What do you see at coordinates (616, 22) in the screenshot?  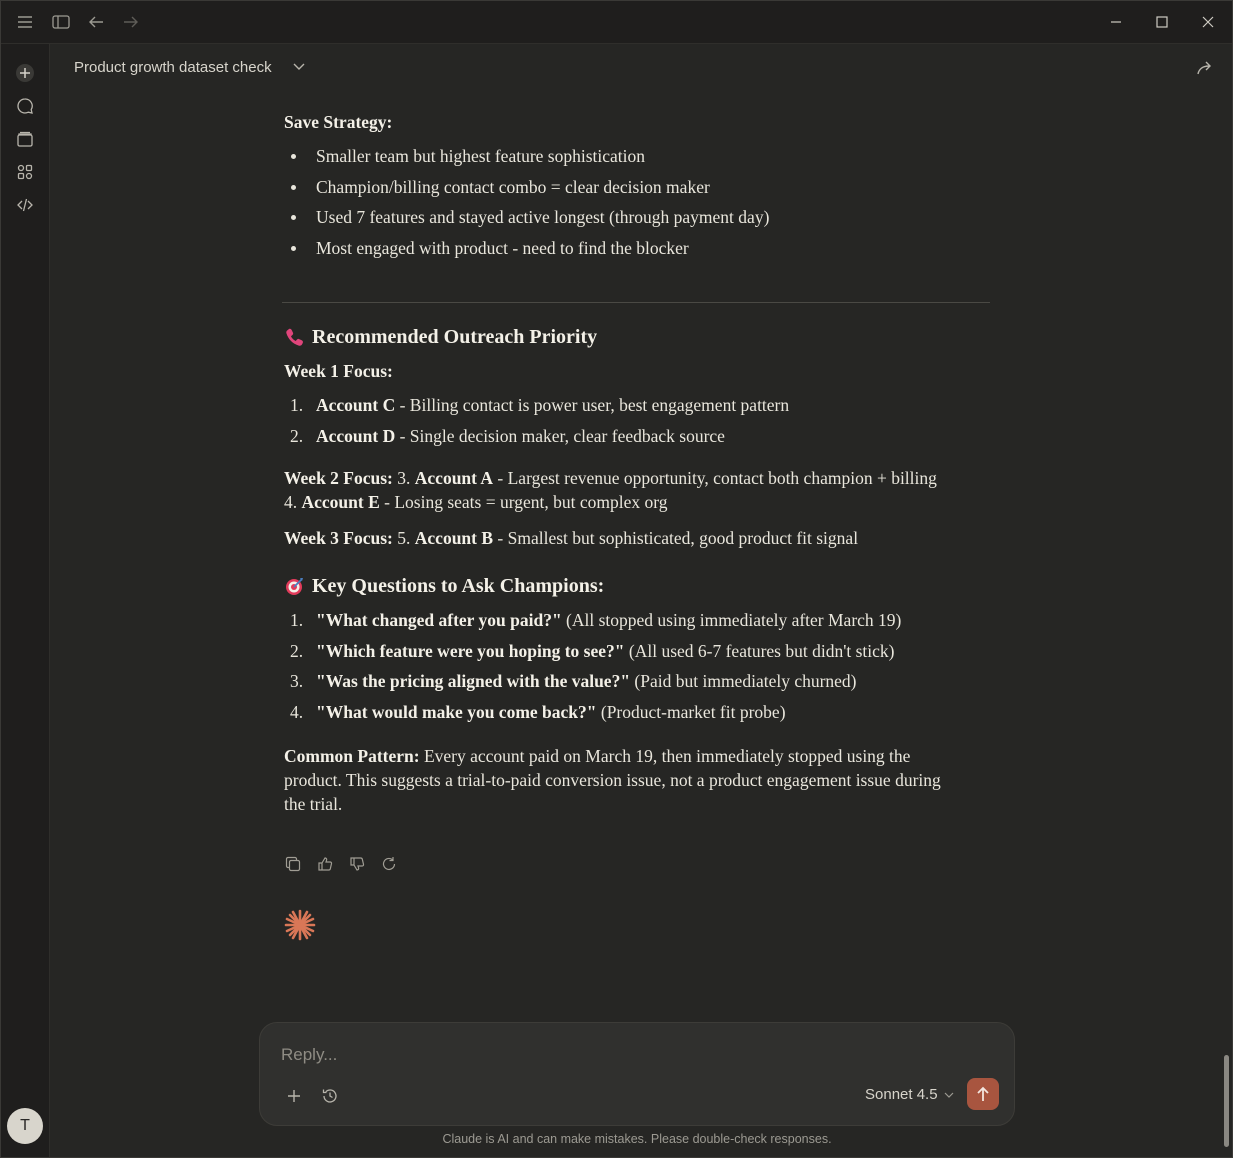 I see `title-bar` at bounding box center [616, 22].